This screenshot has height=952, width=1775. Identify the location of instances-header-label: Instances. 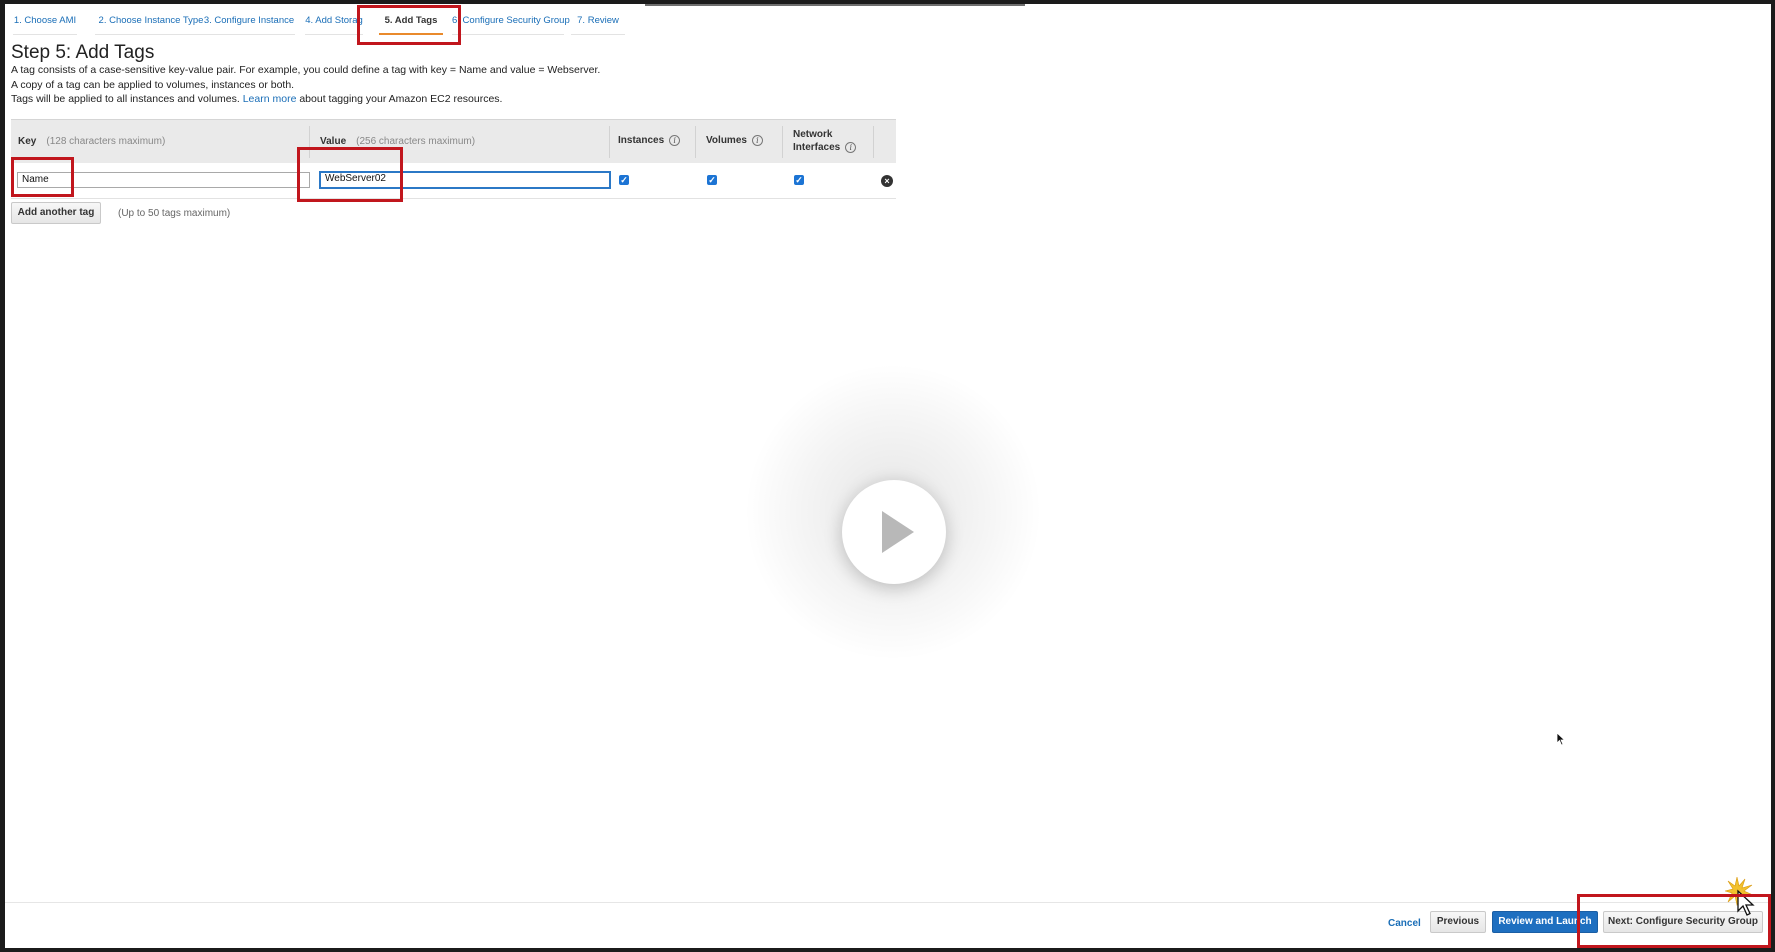
(641, 141).